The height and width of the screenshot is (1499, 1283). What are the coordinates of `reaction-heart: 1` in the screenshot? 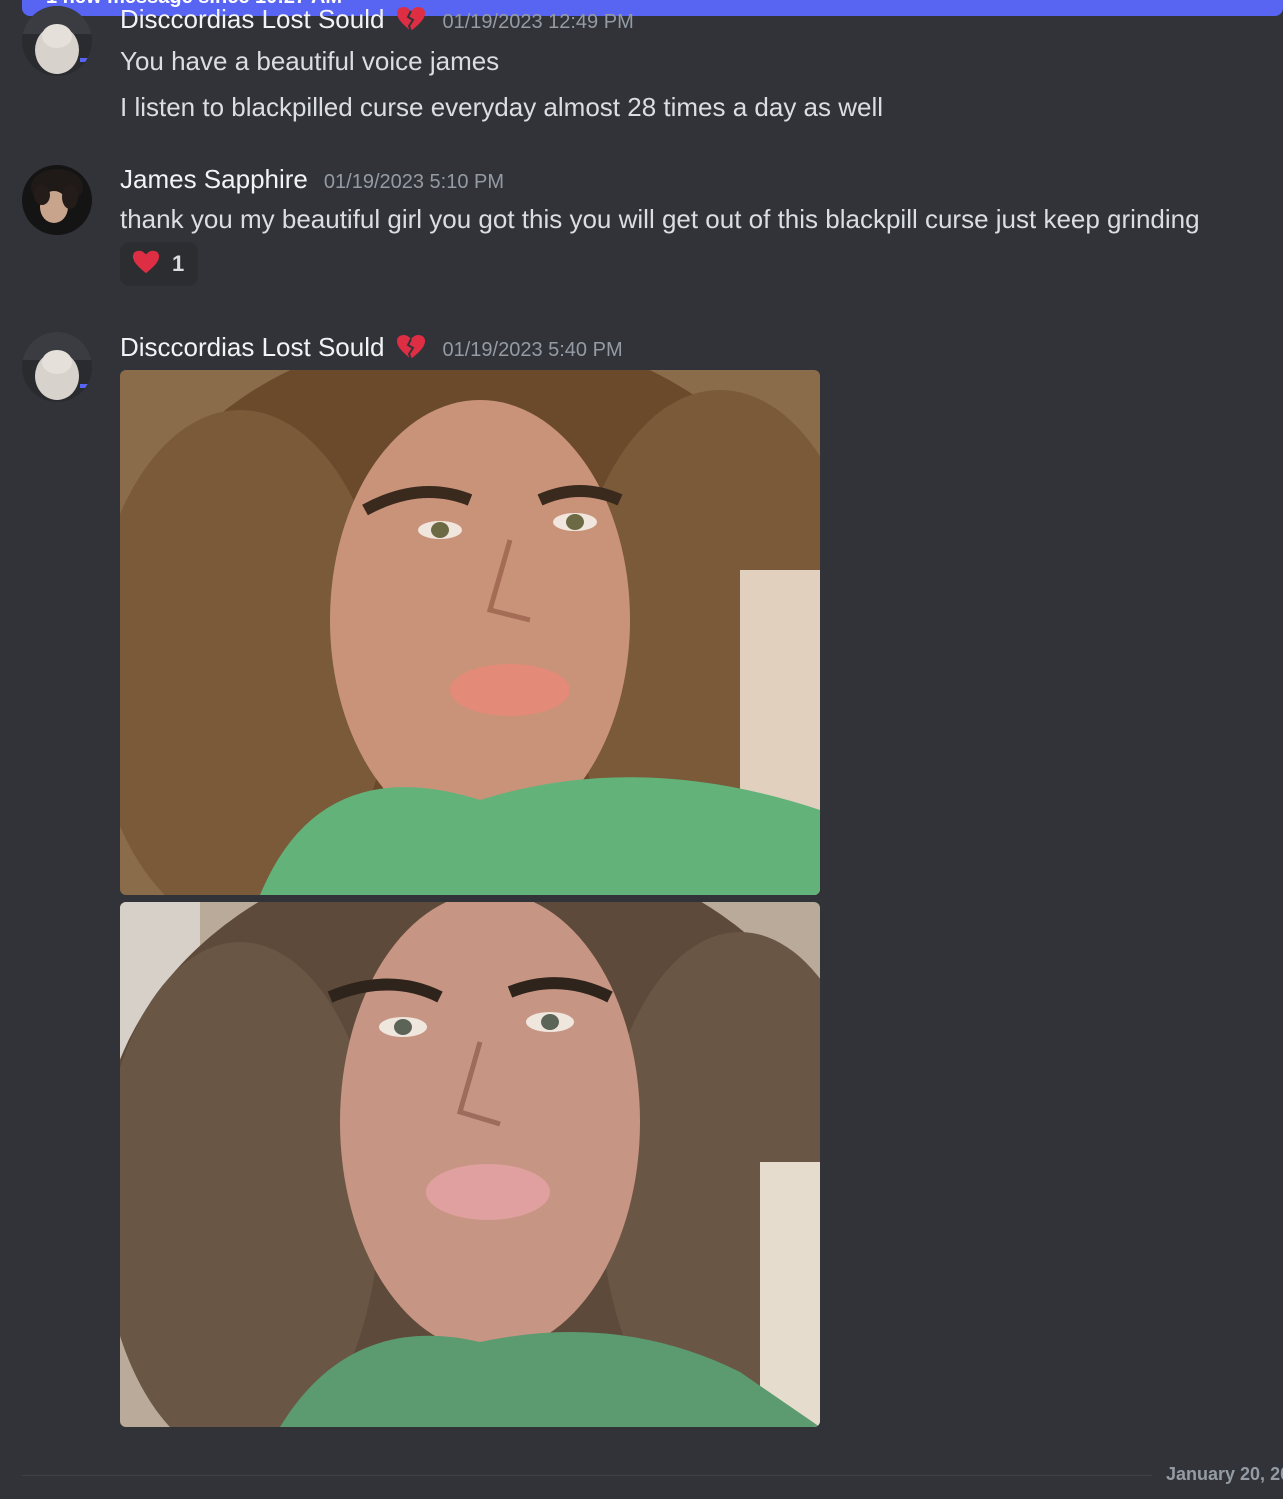 It's located at (159, 264).